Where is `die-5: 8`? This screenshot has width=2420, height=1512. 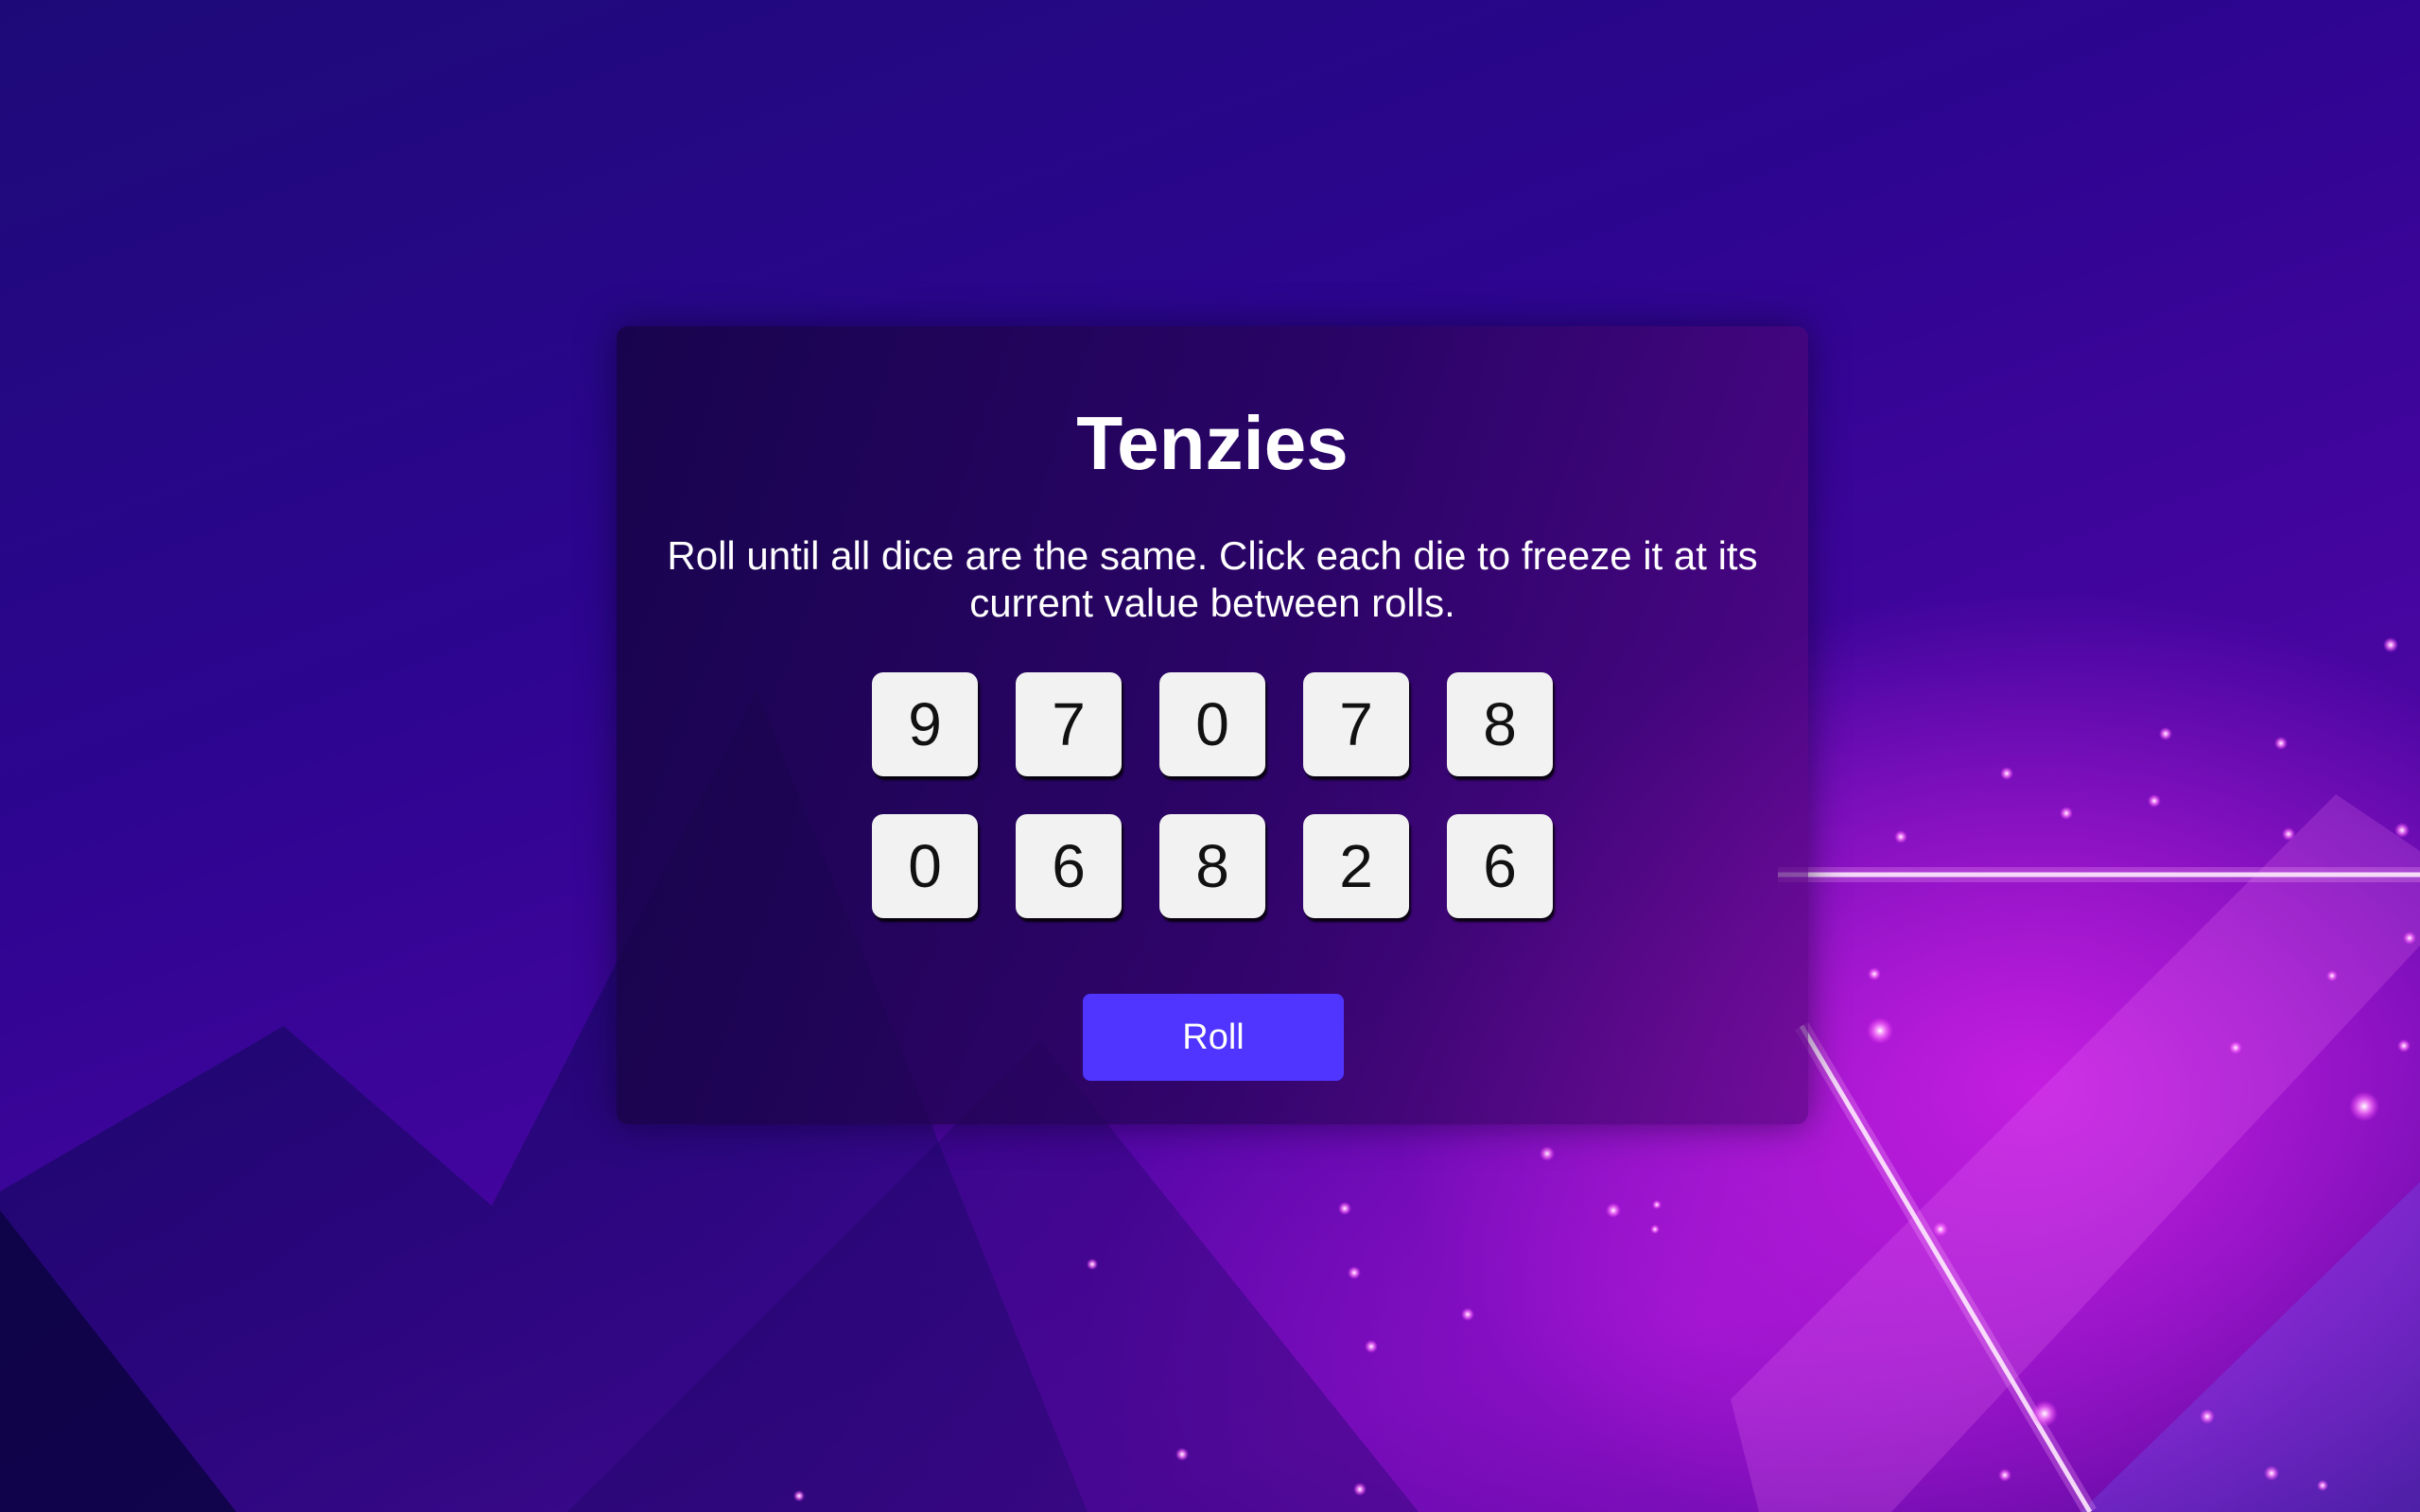
die-5: 8 is located at coordinates (1500, 724).